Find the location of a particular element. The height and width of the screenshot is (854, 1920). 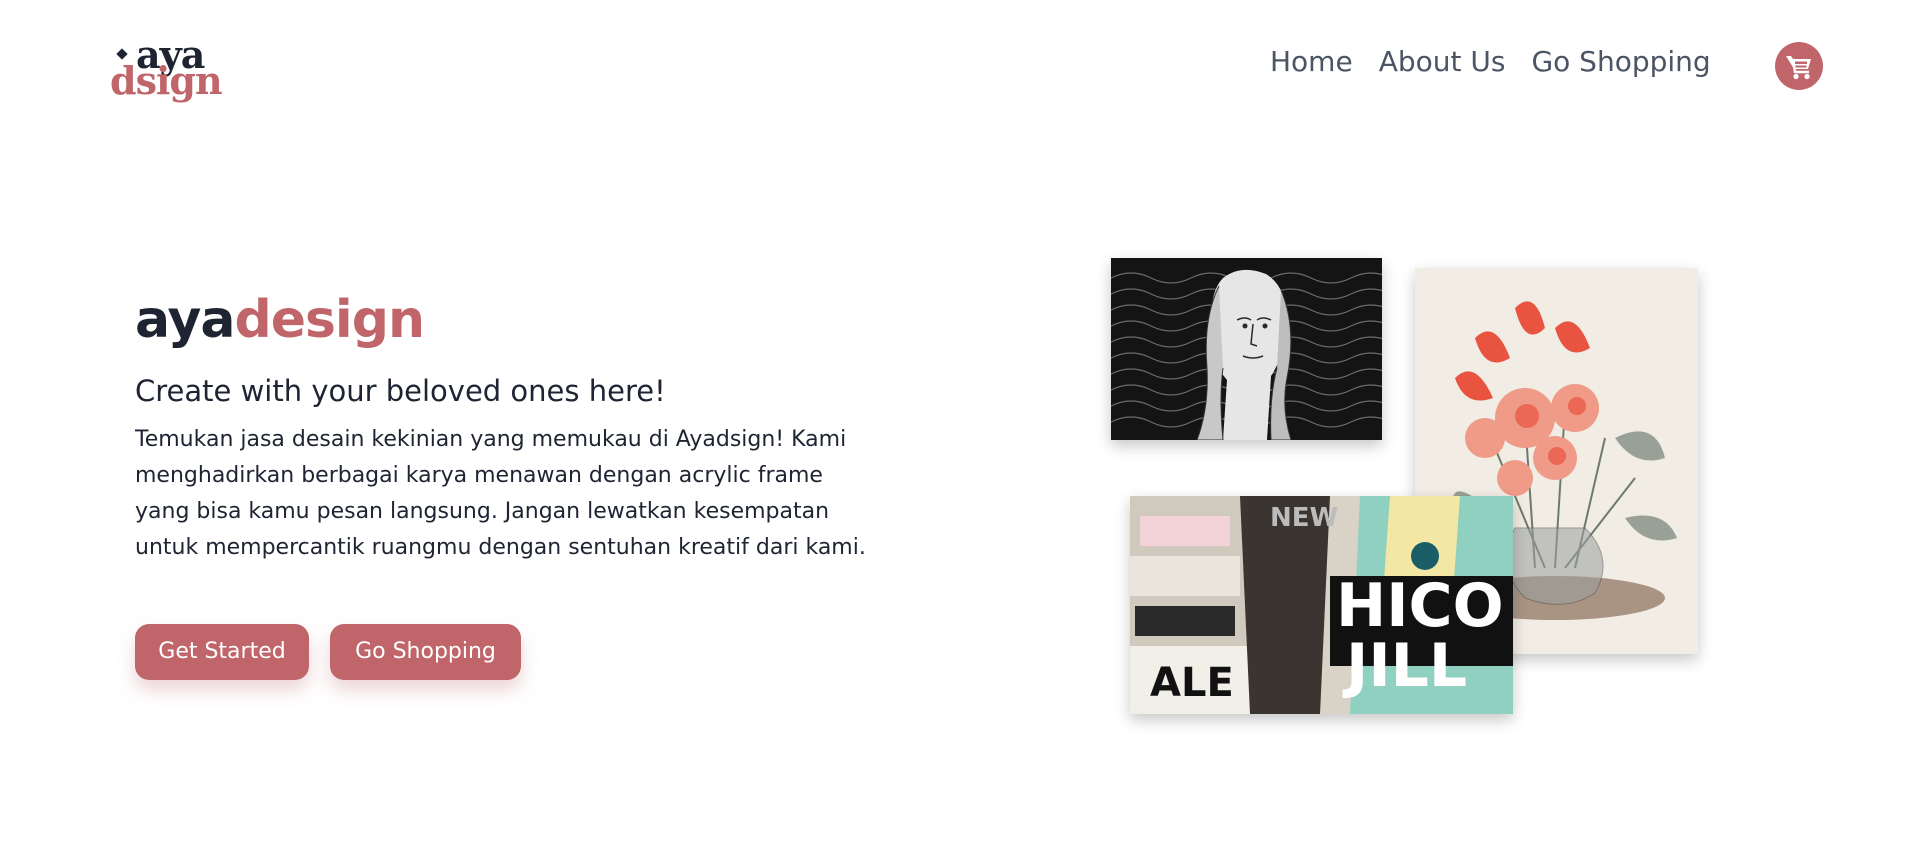

hero-title: ayadesign is located at coordinates (280, 320).